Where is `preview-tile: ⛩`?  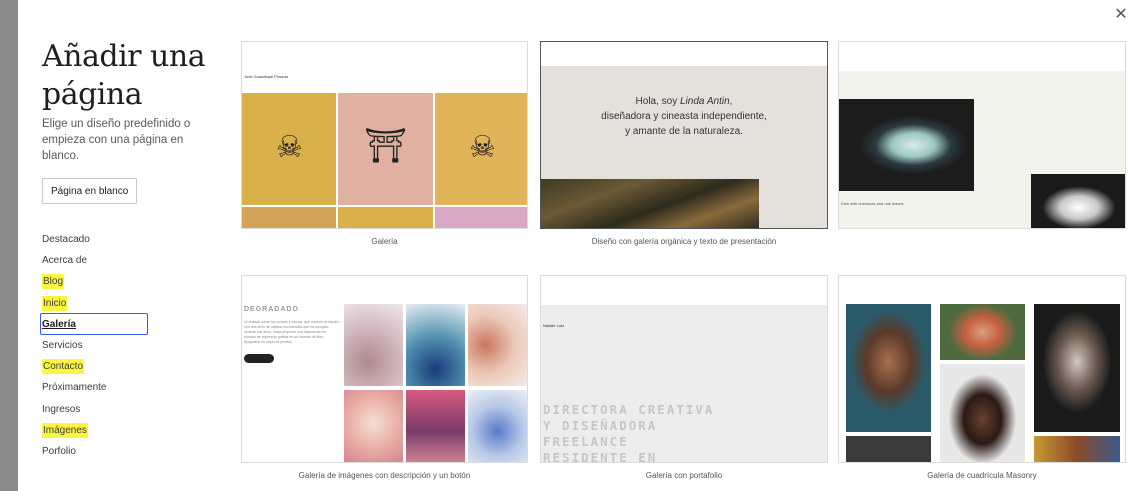
preview-tile: ⛩ is located at coordinates (385, 149).